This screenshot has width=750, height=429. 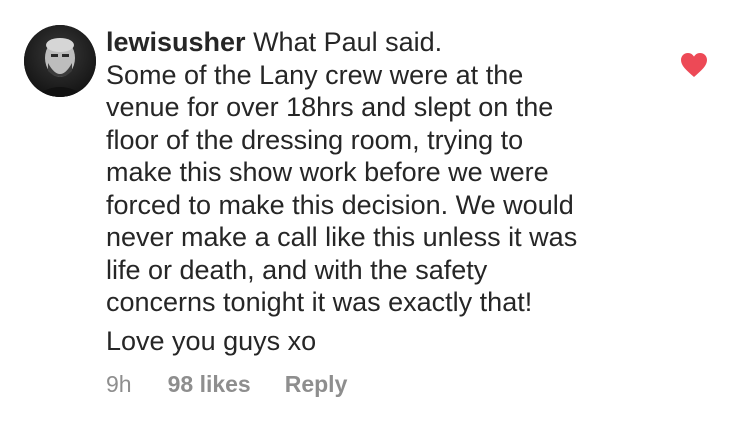 I want to click on avatar, so click(x=60, y=61).